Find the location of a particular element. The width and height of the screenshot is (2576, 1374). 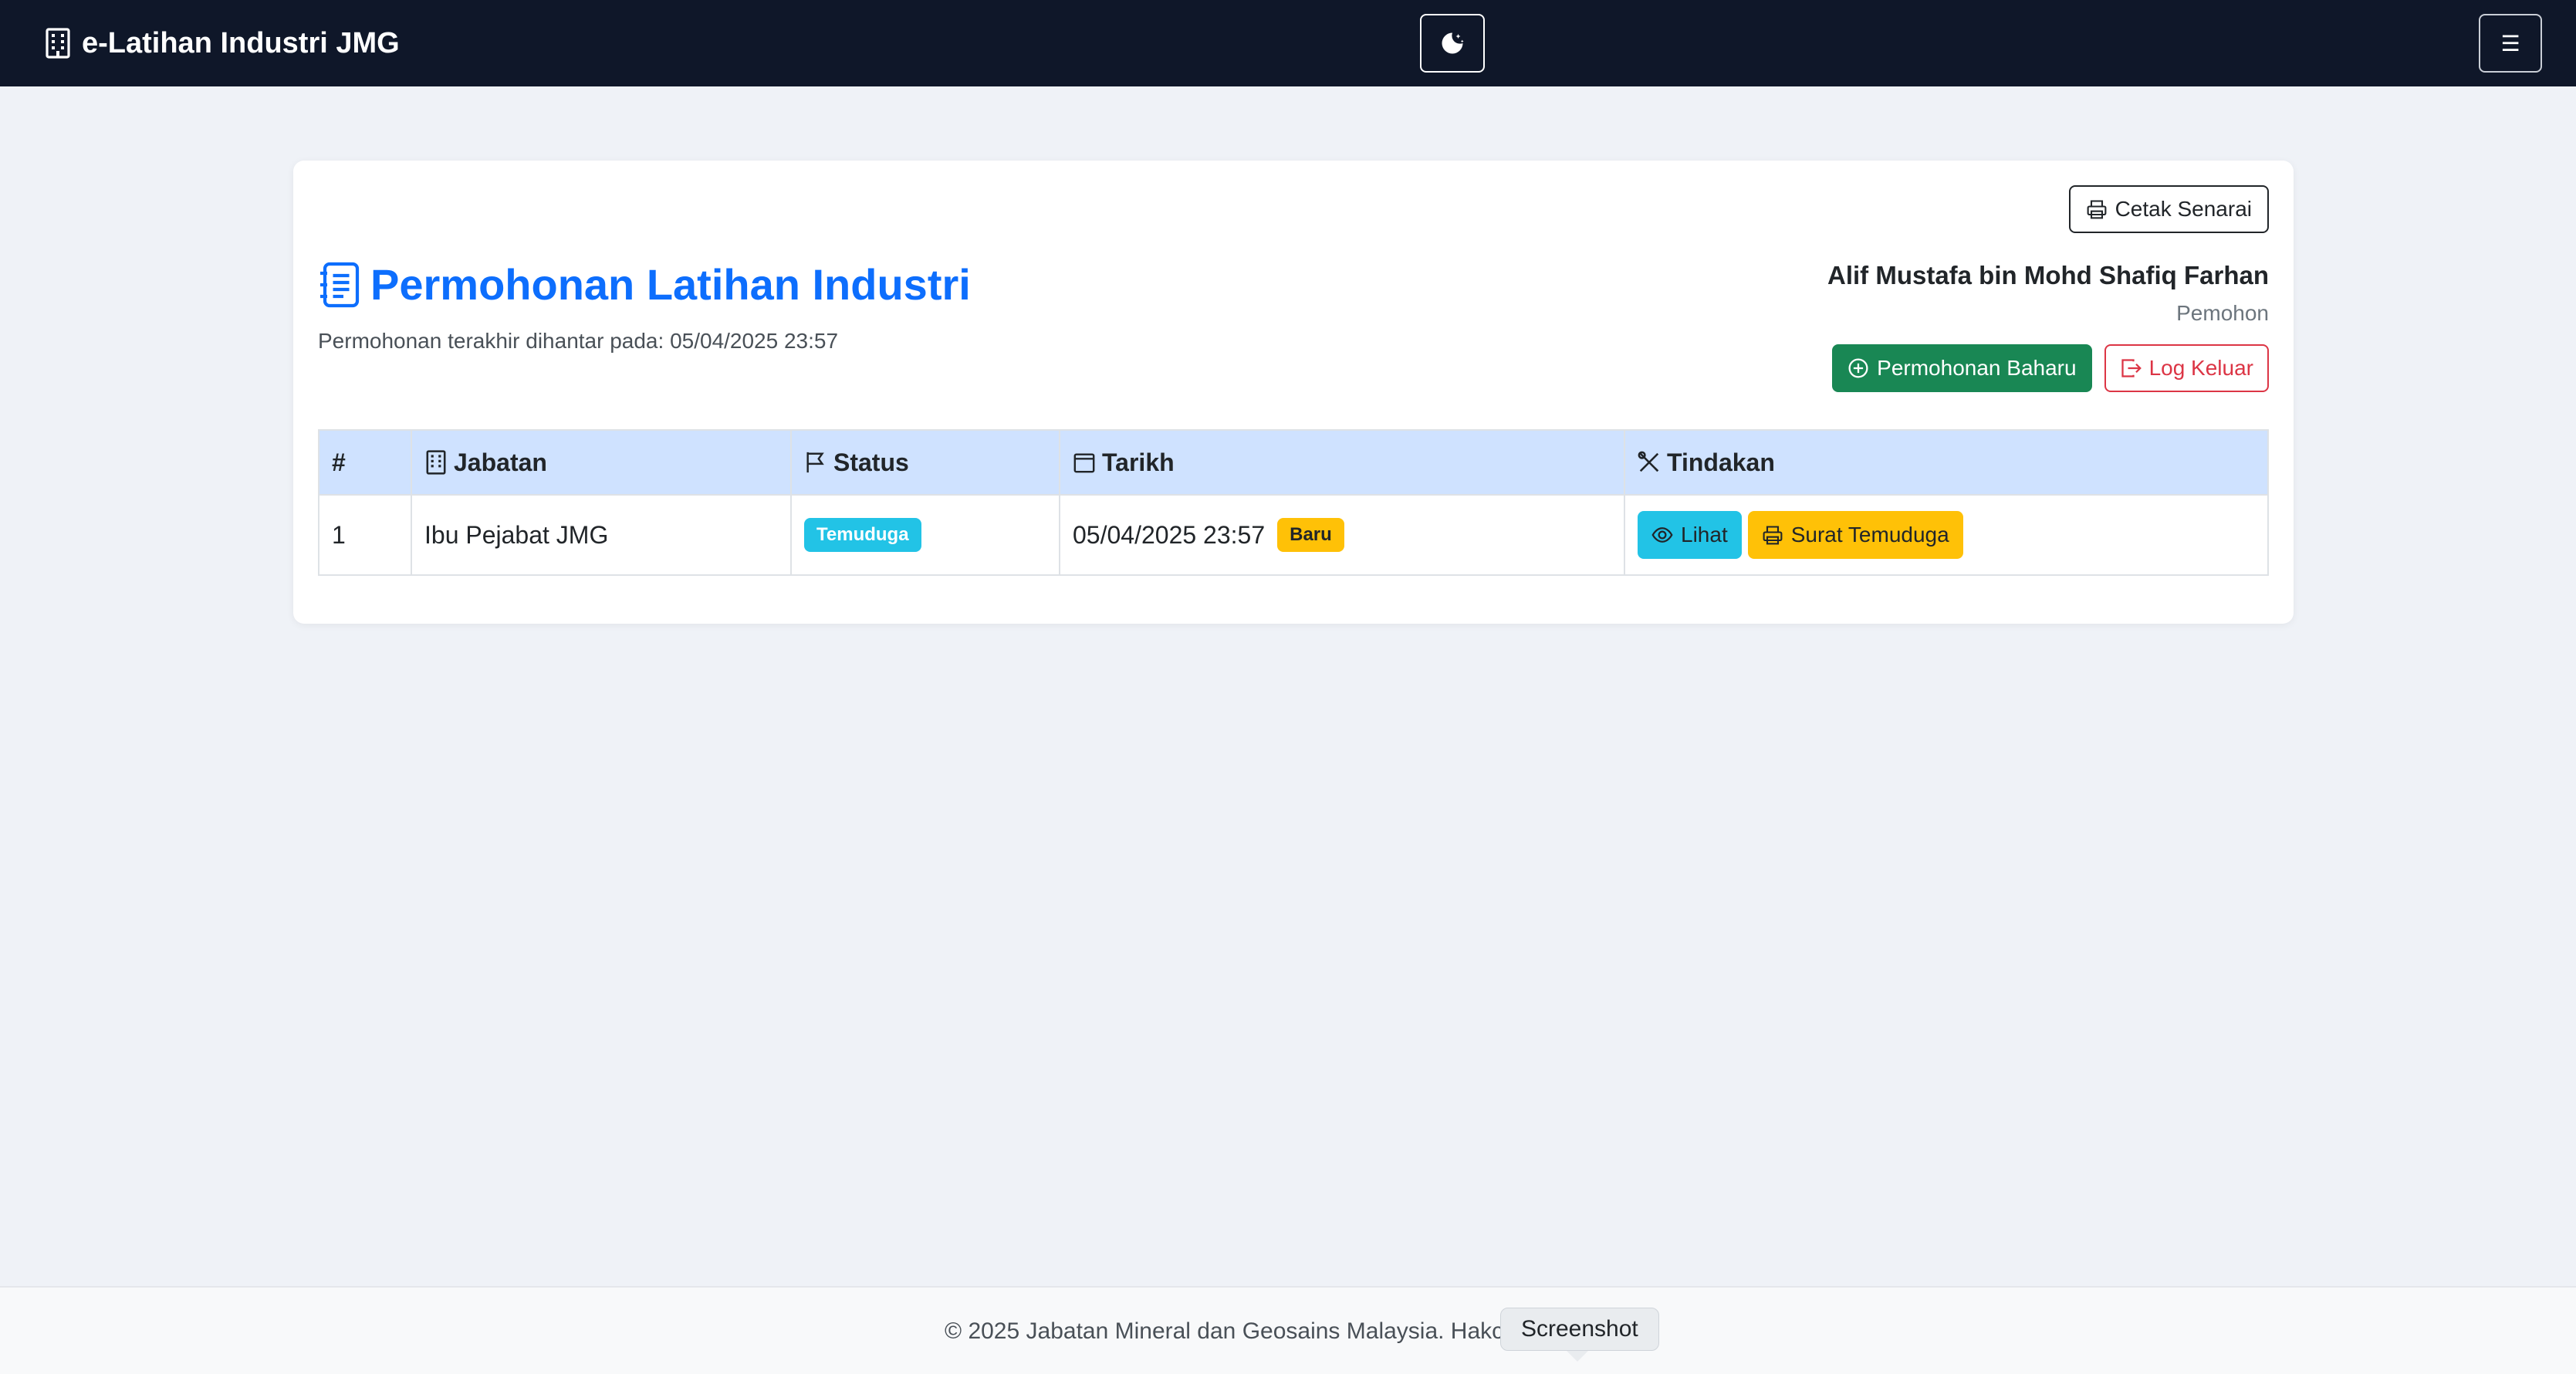

row-actions: Lihat Surat Temuduga is located at coordinates (1946, 535).